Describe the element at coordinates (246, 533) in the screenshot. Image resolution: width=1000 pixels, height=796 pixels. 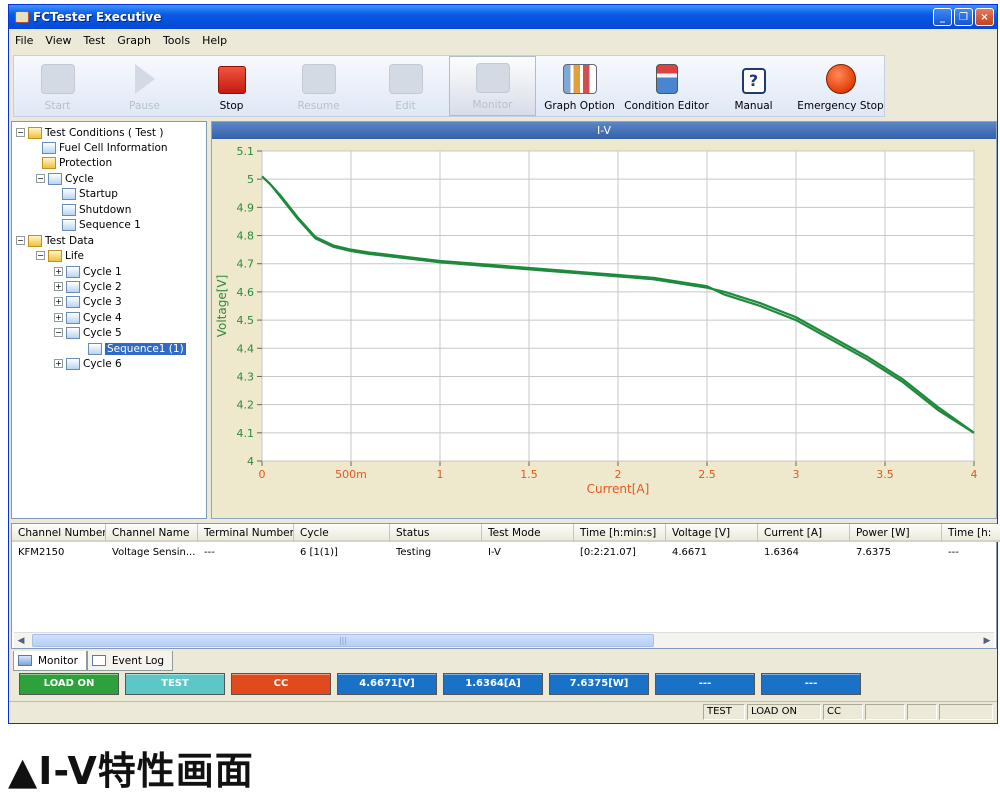
I see `column-header: Terminal Number` at that location.